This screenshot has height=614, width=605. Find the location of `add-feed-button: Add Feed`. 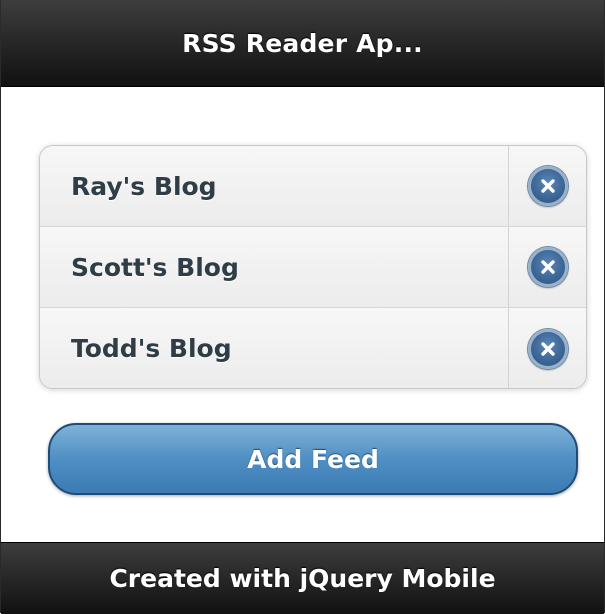

add-feed-button: Add Feed is located at coordinates (313, 459).